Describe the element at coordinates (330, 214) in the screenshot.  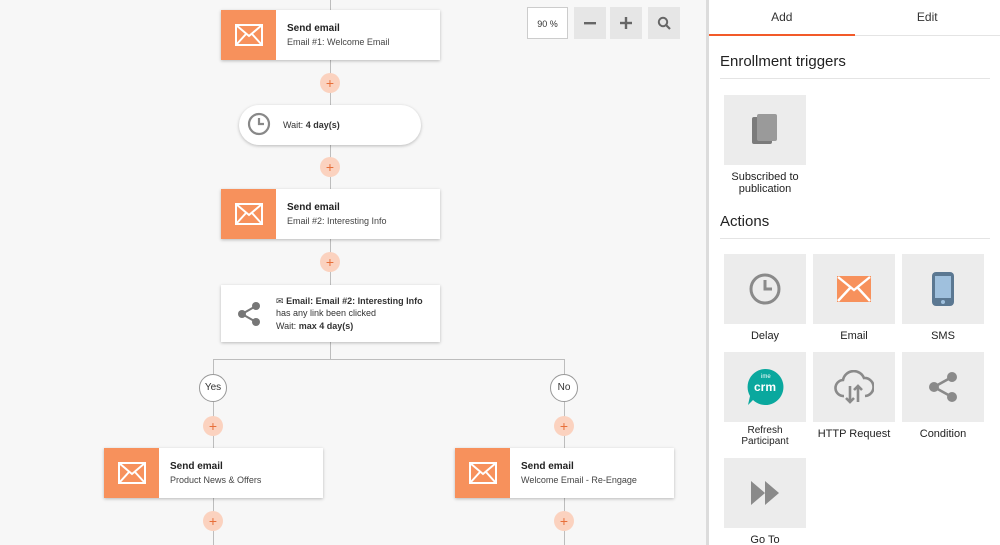
I see `send-email-node: Send email Email #2: Interesting Info` at that location.